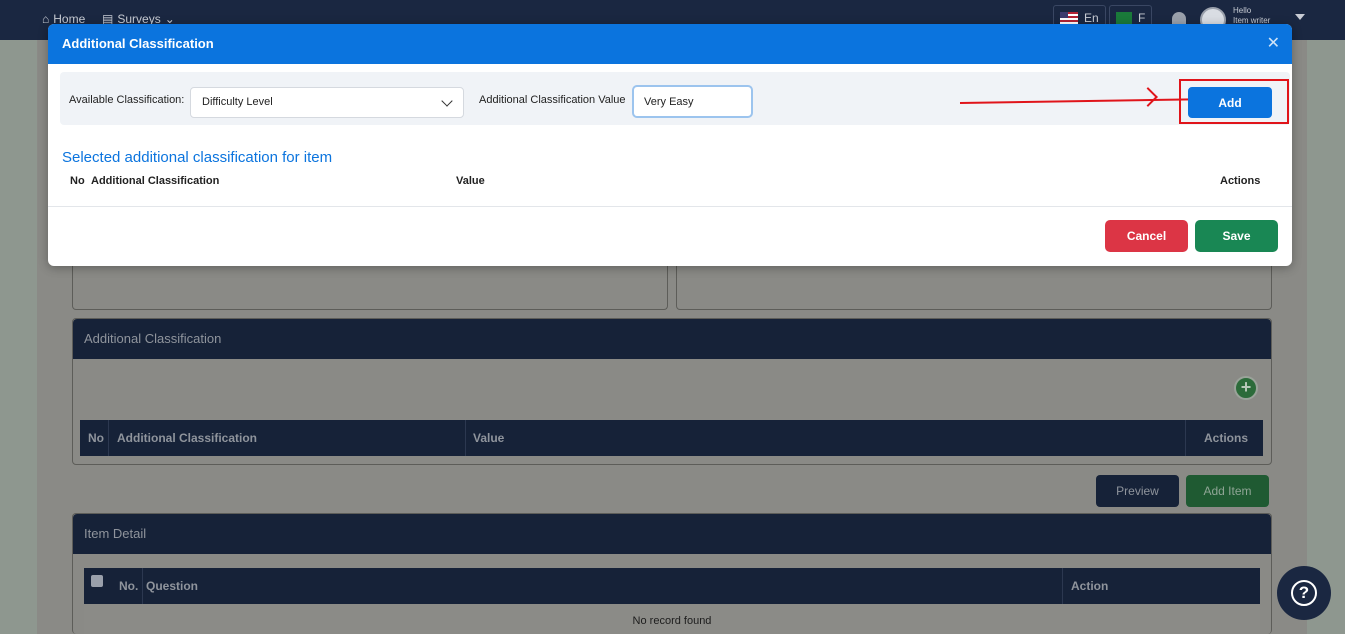  What do you see at coordinates (552, 100) in the screenshot?
I see `classification-value-label: Additional Classification Value` at bounding box center [552, 100].